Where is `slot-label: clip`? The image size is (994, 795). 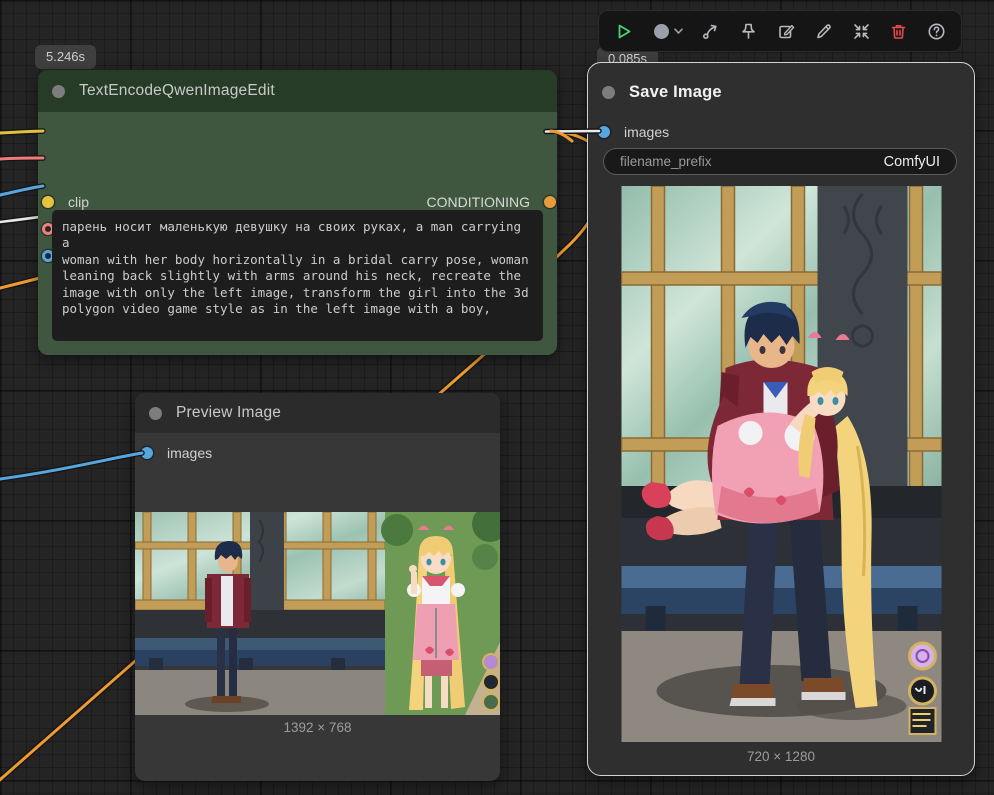 slot-label: clip is located at coordinates (79, 201).